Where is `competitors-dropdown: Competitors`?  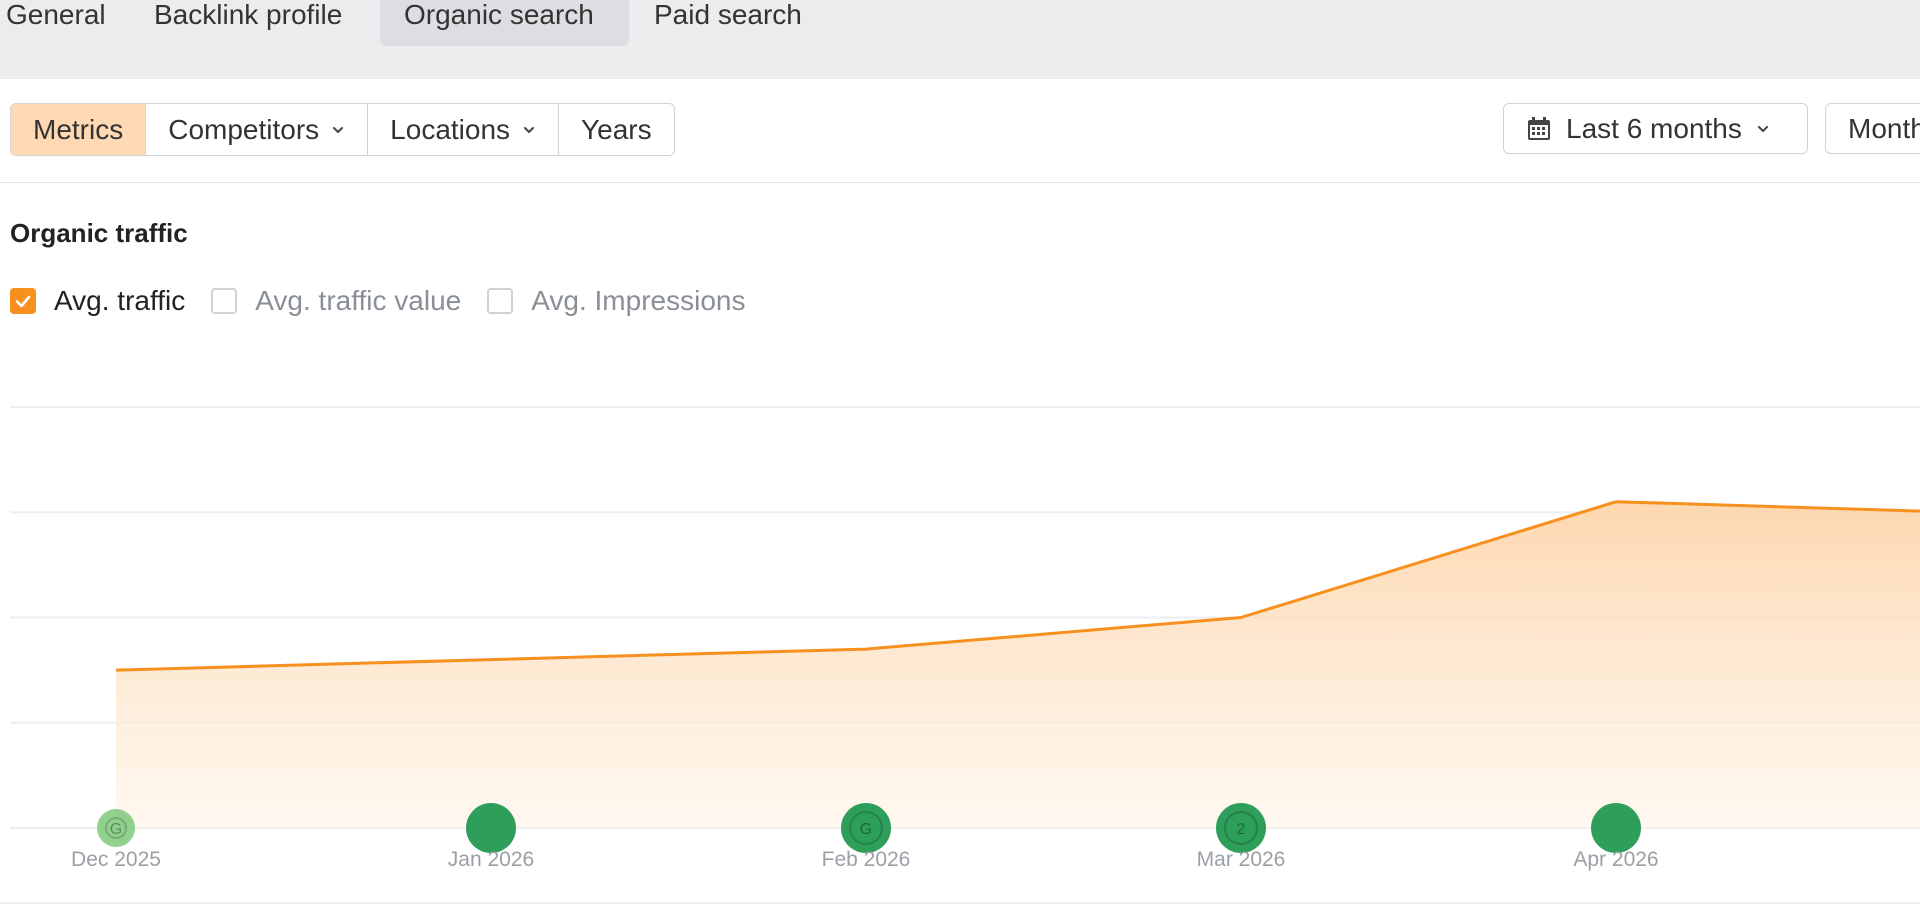
competitors-dropdown: Competitors is located at coordinates (257, 129).